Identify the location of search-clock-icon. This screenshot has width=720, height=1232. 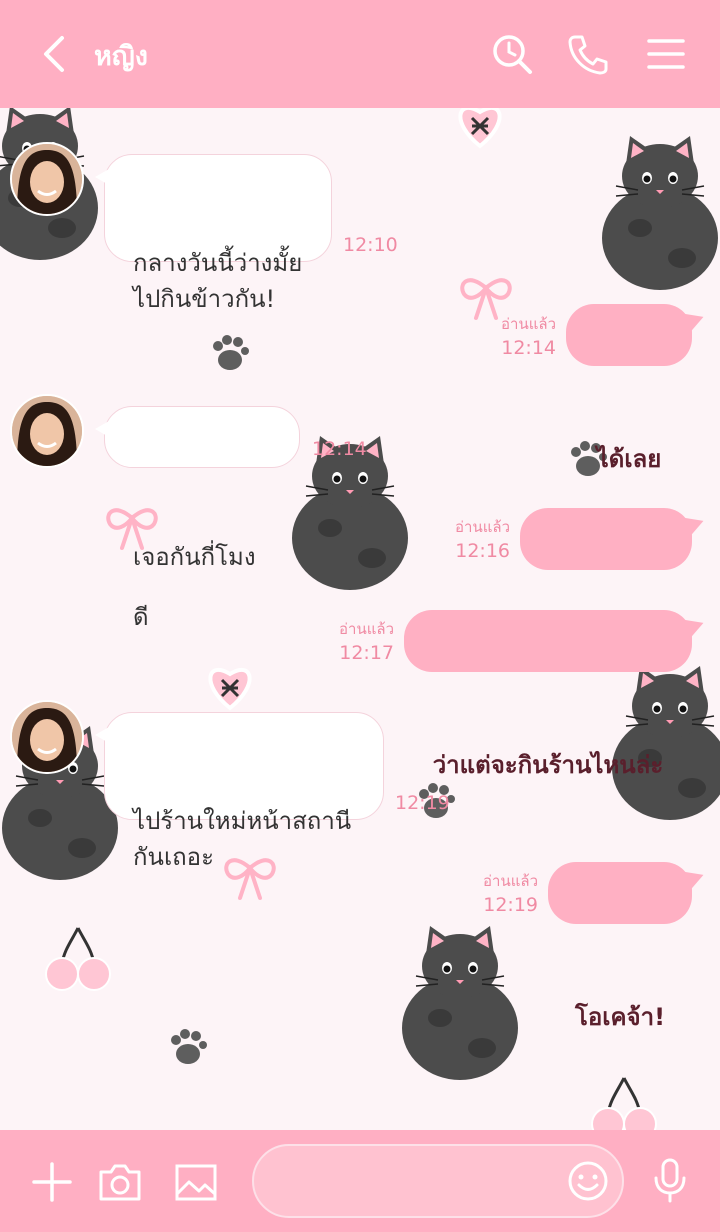
(512, 54).